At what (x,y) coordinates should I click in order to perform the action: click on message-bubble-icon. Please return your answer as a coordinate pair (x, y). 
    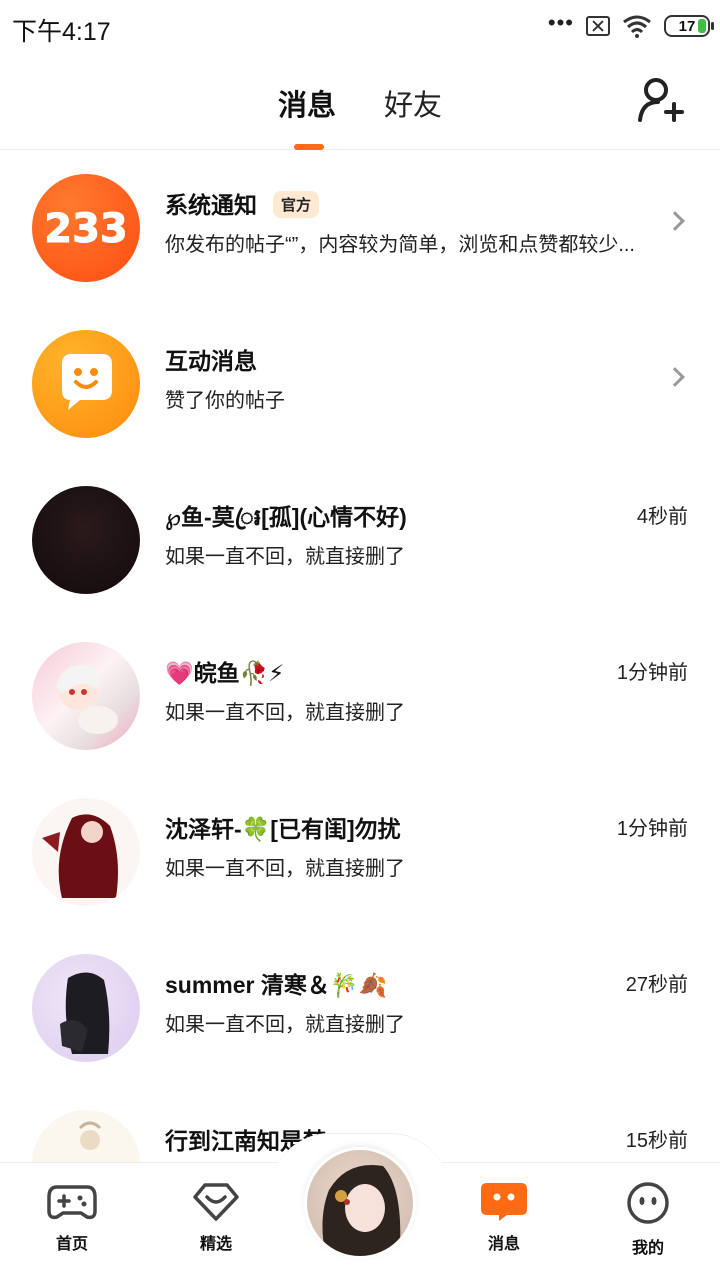
    Looking at the image, I should click on (504, 1202).